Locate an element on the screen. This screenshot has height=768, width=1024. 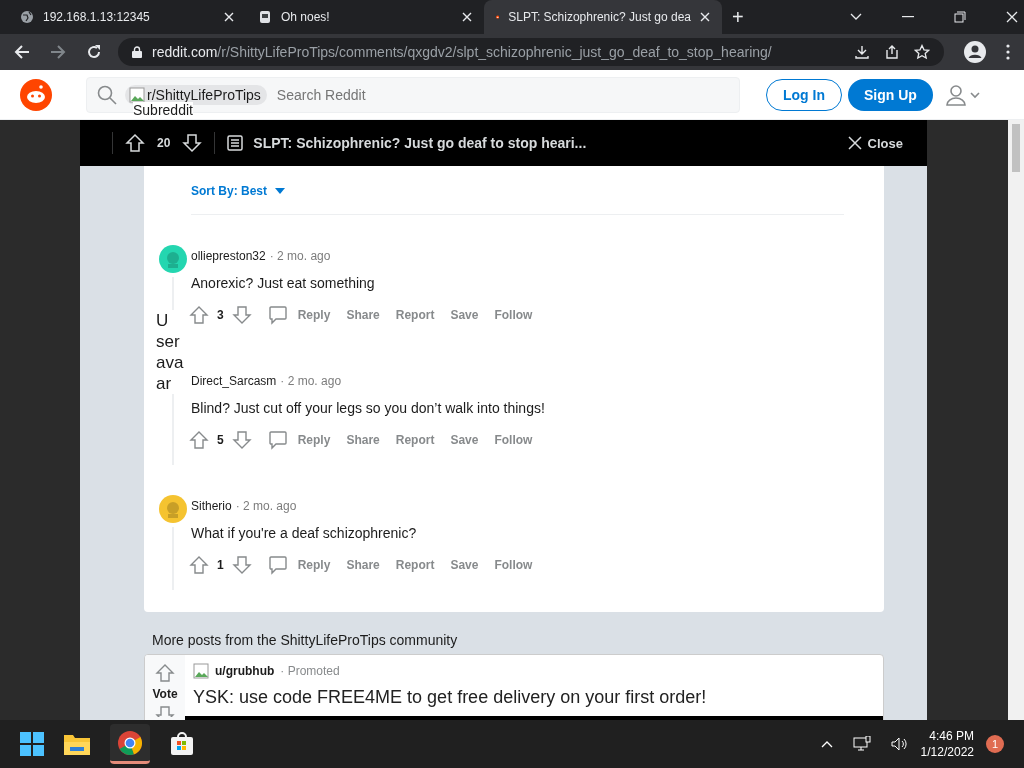
chrome-icon is located at coordinates (130, 742).